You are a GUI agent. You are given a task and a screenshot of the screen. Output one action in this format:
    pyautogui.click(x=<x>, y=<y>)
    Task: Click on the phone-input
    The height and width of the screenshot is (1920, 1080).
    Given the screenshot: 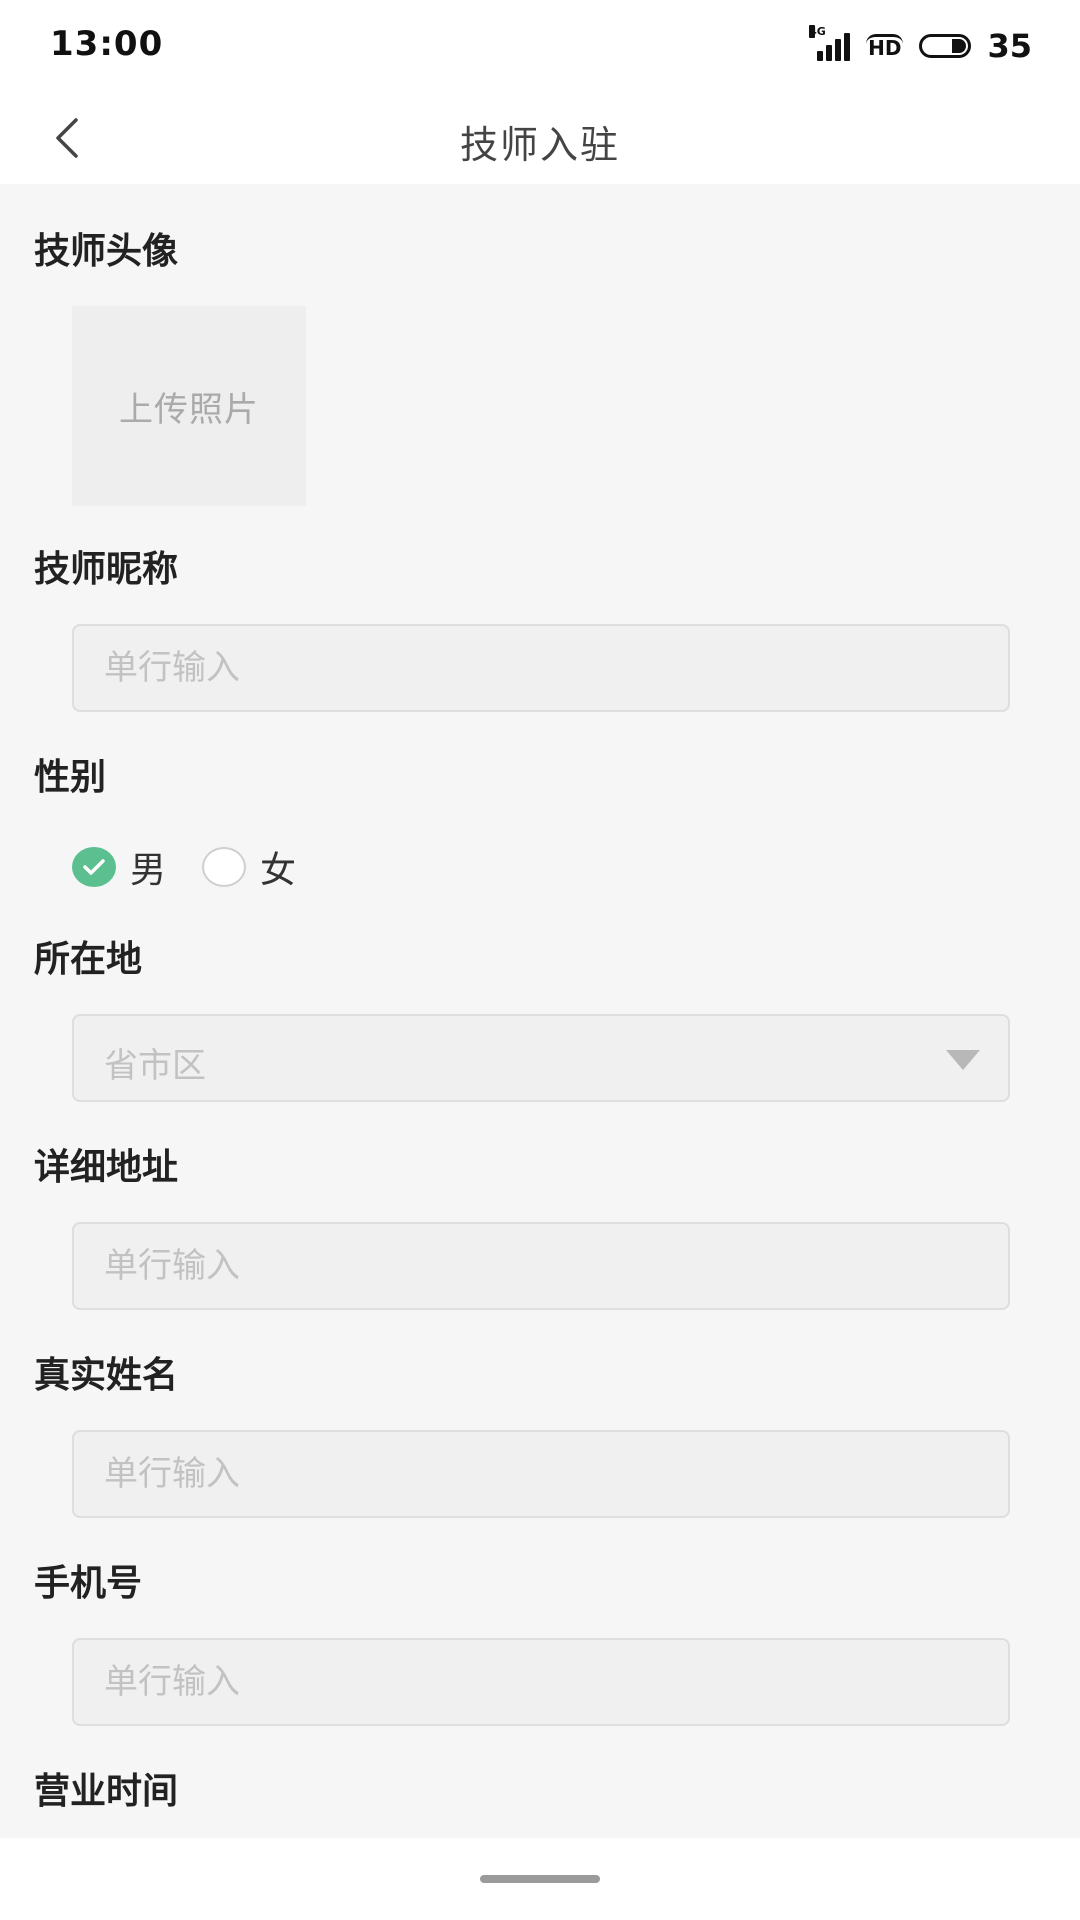 What is the action you would take?
    pyautogui.click(x=541, y=1682)
    